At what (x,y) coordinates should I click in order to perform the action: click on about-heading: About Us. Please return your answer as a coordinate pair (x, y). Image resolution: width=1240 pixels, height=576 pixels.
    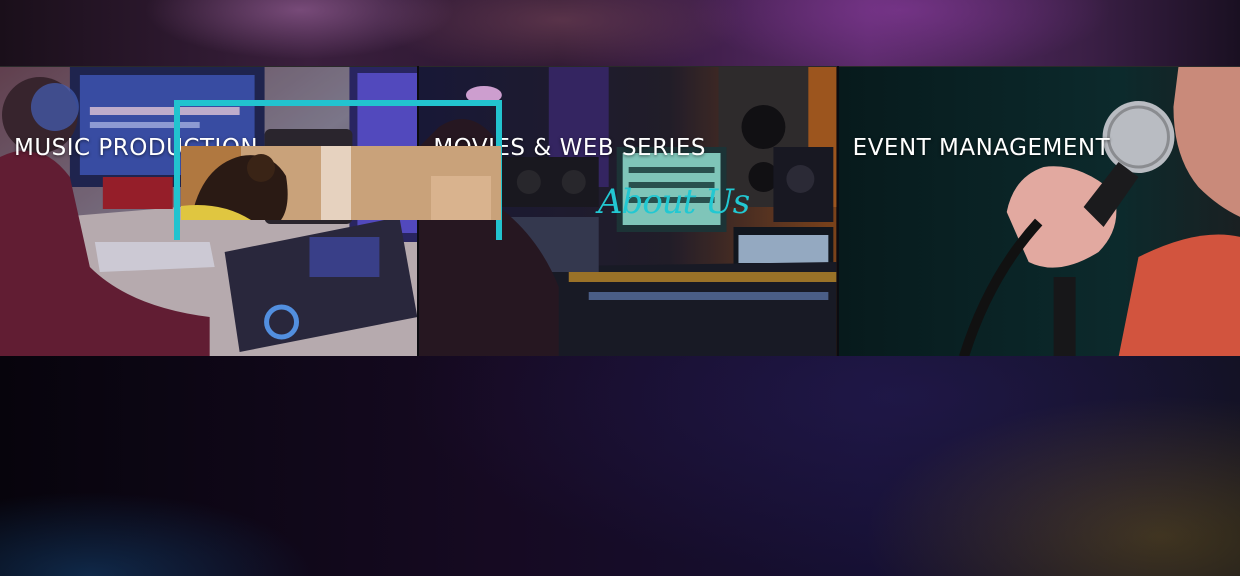
    Looking at the image, I should click on (674, 202).